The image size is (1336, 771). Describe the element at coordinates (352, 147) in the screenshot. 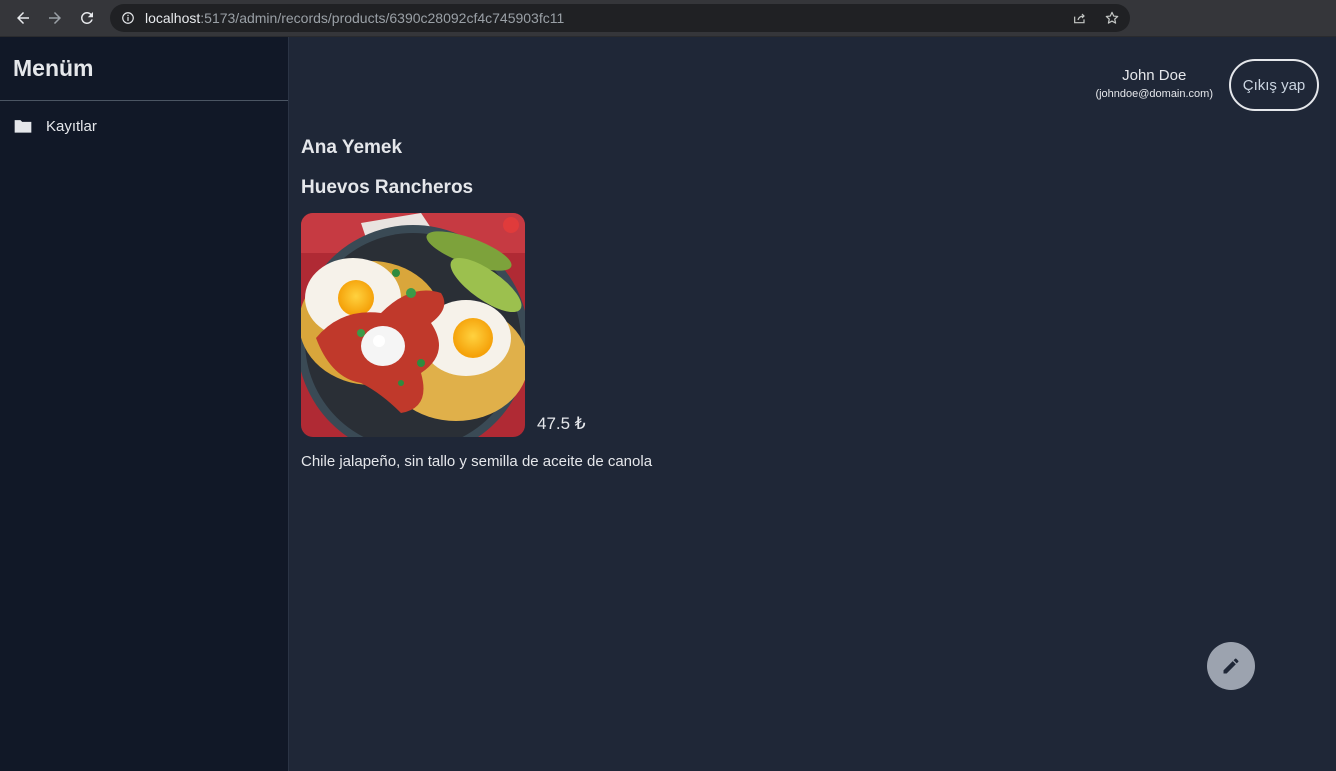

I see `product-category: Ana Yemek` at that location.